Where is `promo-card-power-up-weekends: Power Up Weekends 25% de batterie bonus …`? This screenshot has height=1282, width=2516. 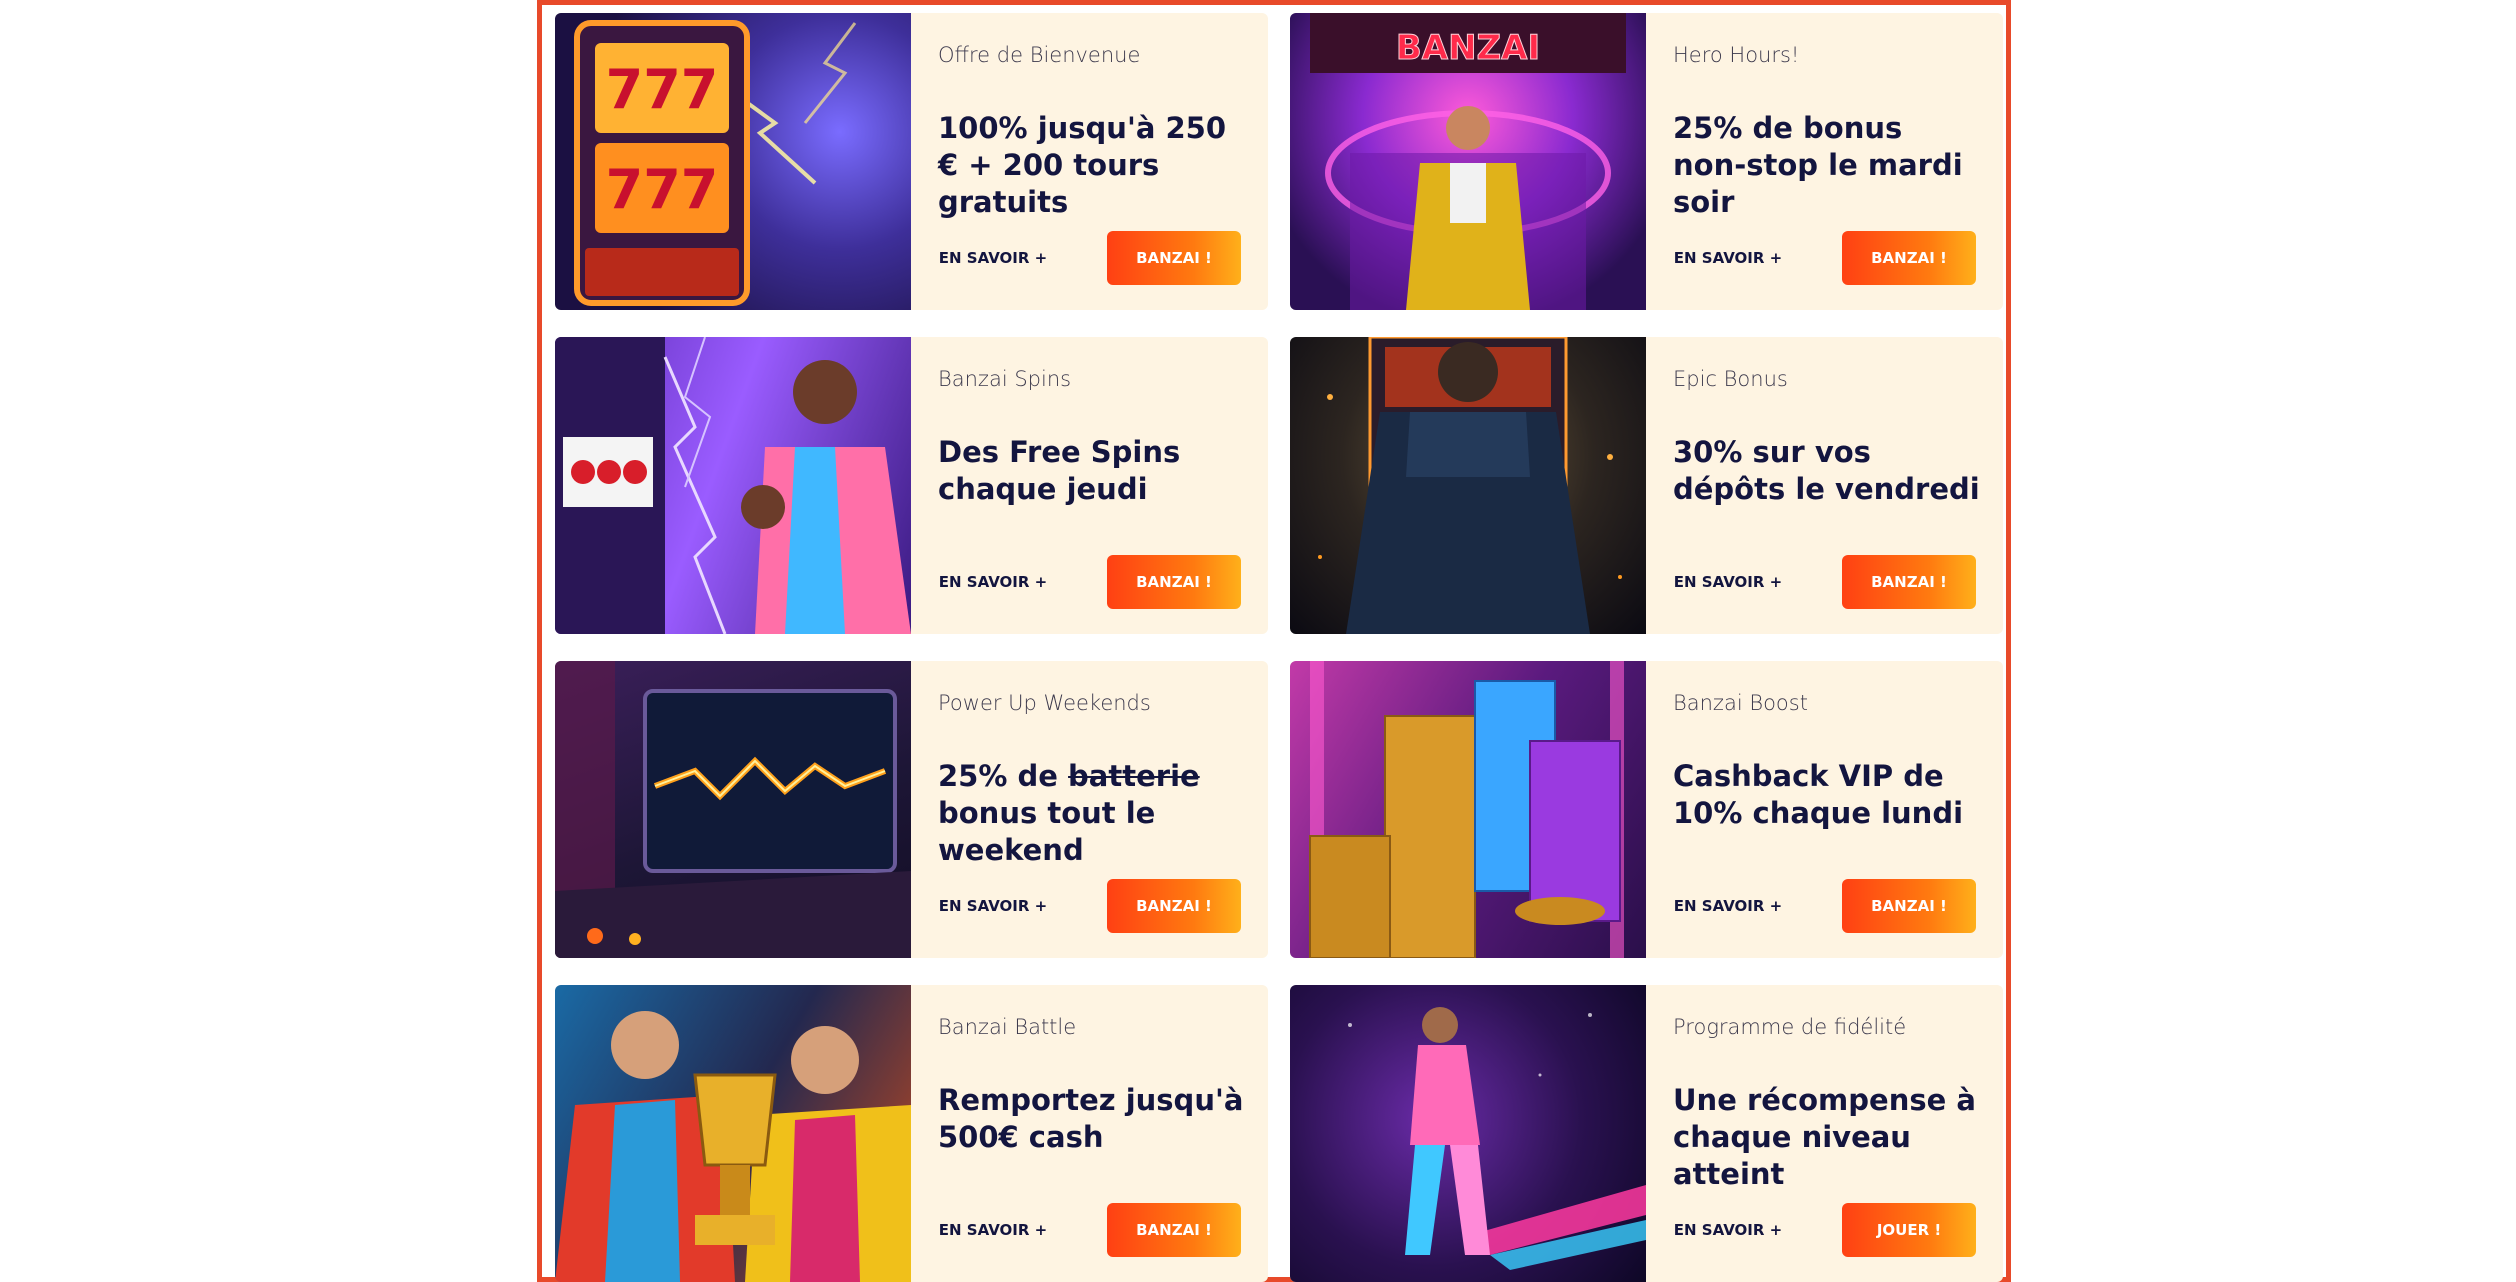
promo-card-power-up-weekends: Power Up Weekends 25% de batterie bonus … is located at coordinates (911, 809).